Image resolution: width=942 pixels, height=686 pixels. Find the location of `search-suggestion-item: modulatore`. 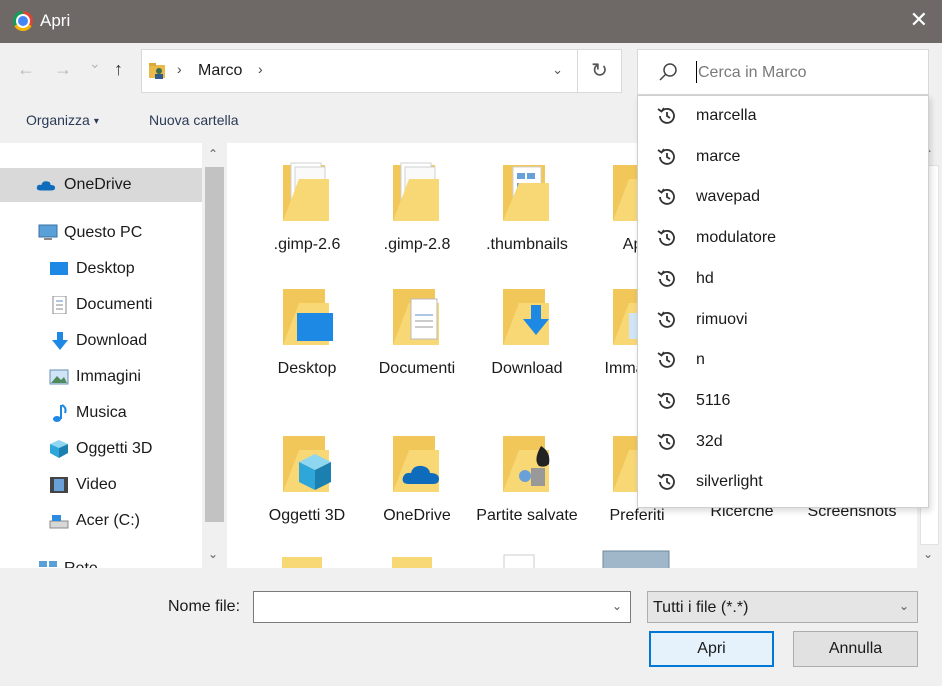

search-suggestion-item: modulatore is located at coordinates (783, 238).